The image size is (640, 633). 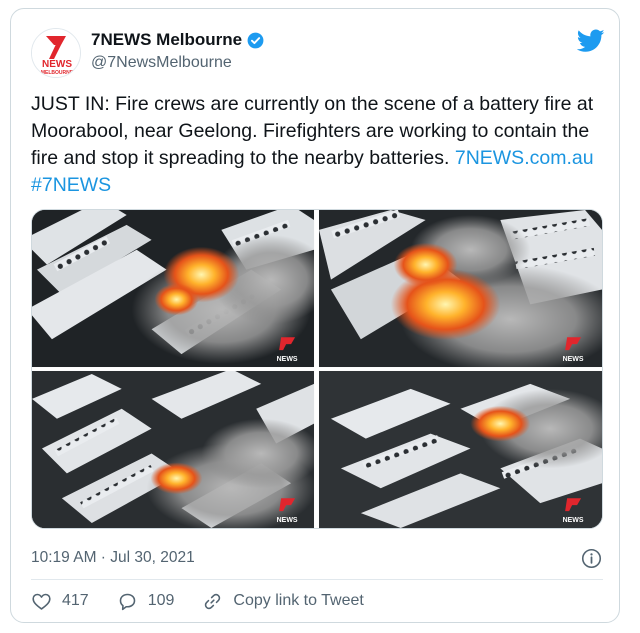 What do you see at coordinates (591, 558) in the screenshot?
I see `info-icon` at bounding box center [591, 558].